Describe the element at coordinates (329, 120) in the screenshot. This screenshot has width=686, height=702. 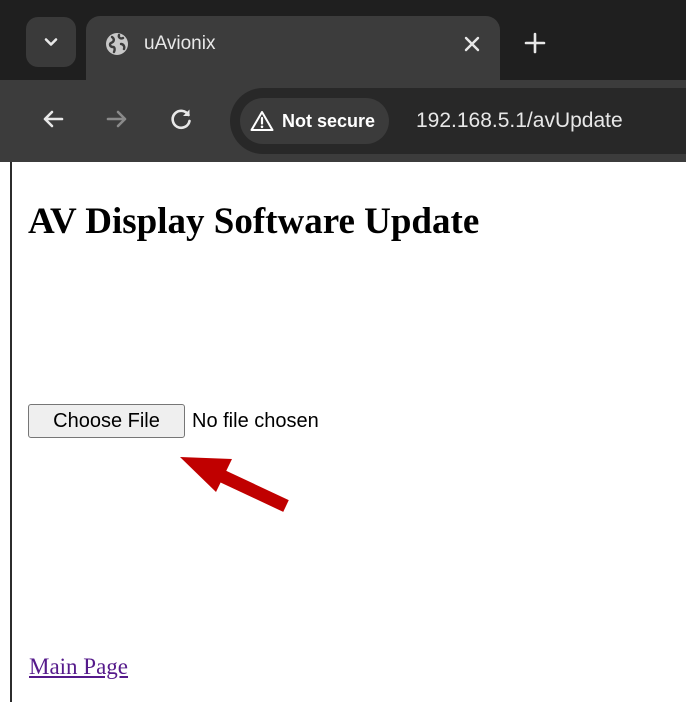
I see `security-label: Not secure` at that location.